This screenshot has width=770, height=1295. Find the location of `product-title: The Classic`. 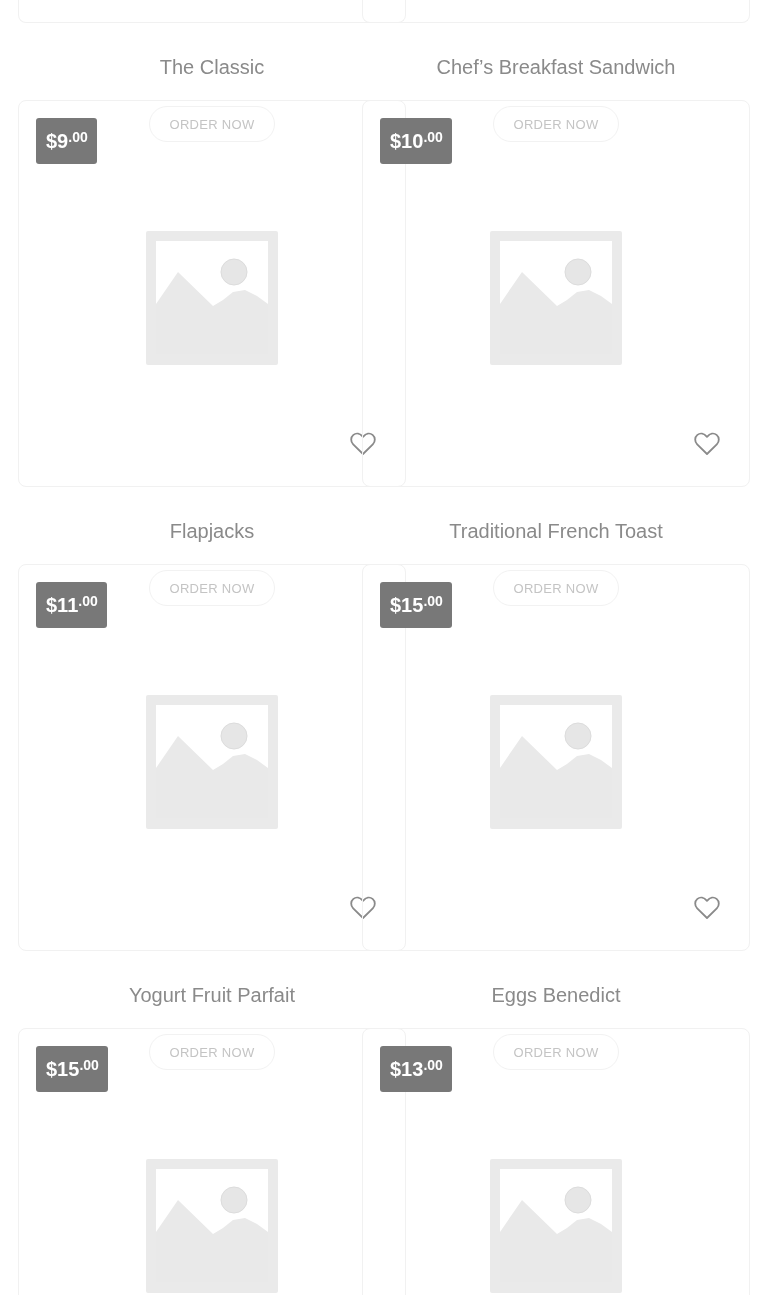

product-title: The Classic is located at coordinates (212, 67).